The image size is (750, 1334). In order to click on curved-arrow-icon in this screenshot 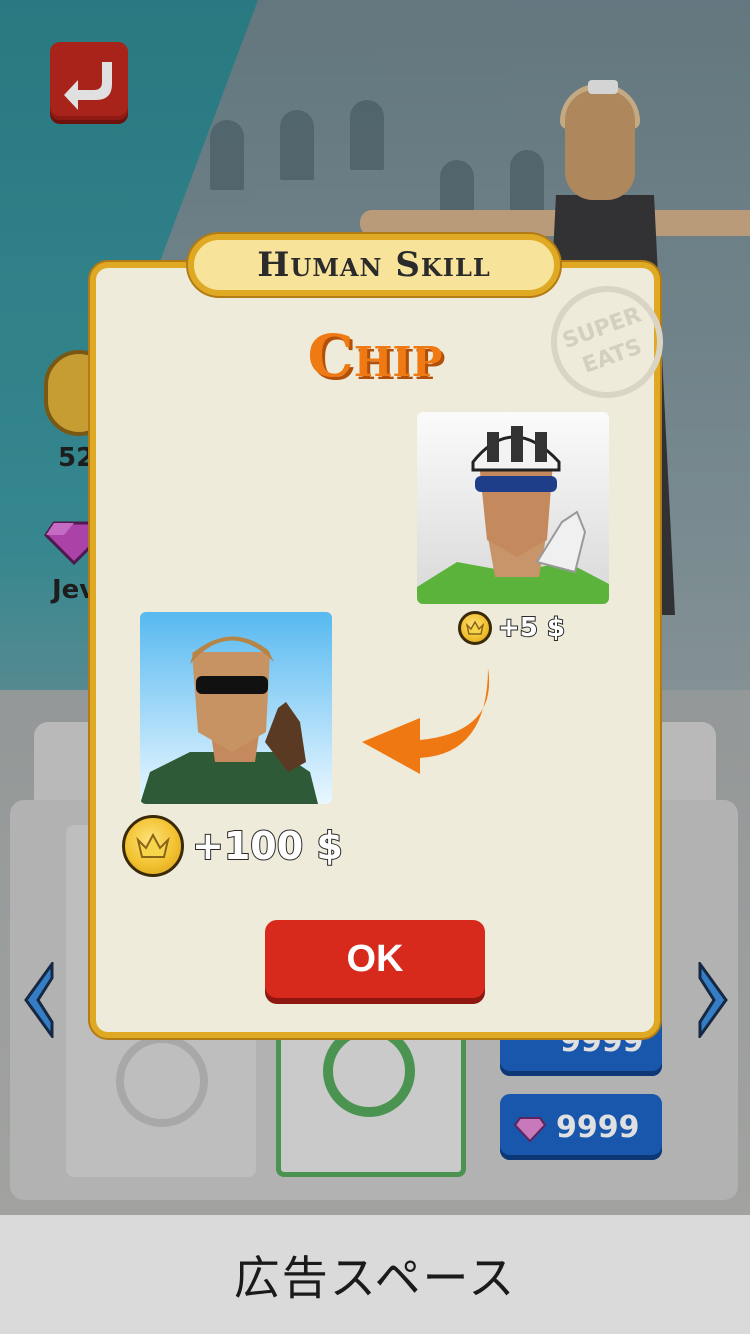, I will do `click(426, 721)`.